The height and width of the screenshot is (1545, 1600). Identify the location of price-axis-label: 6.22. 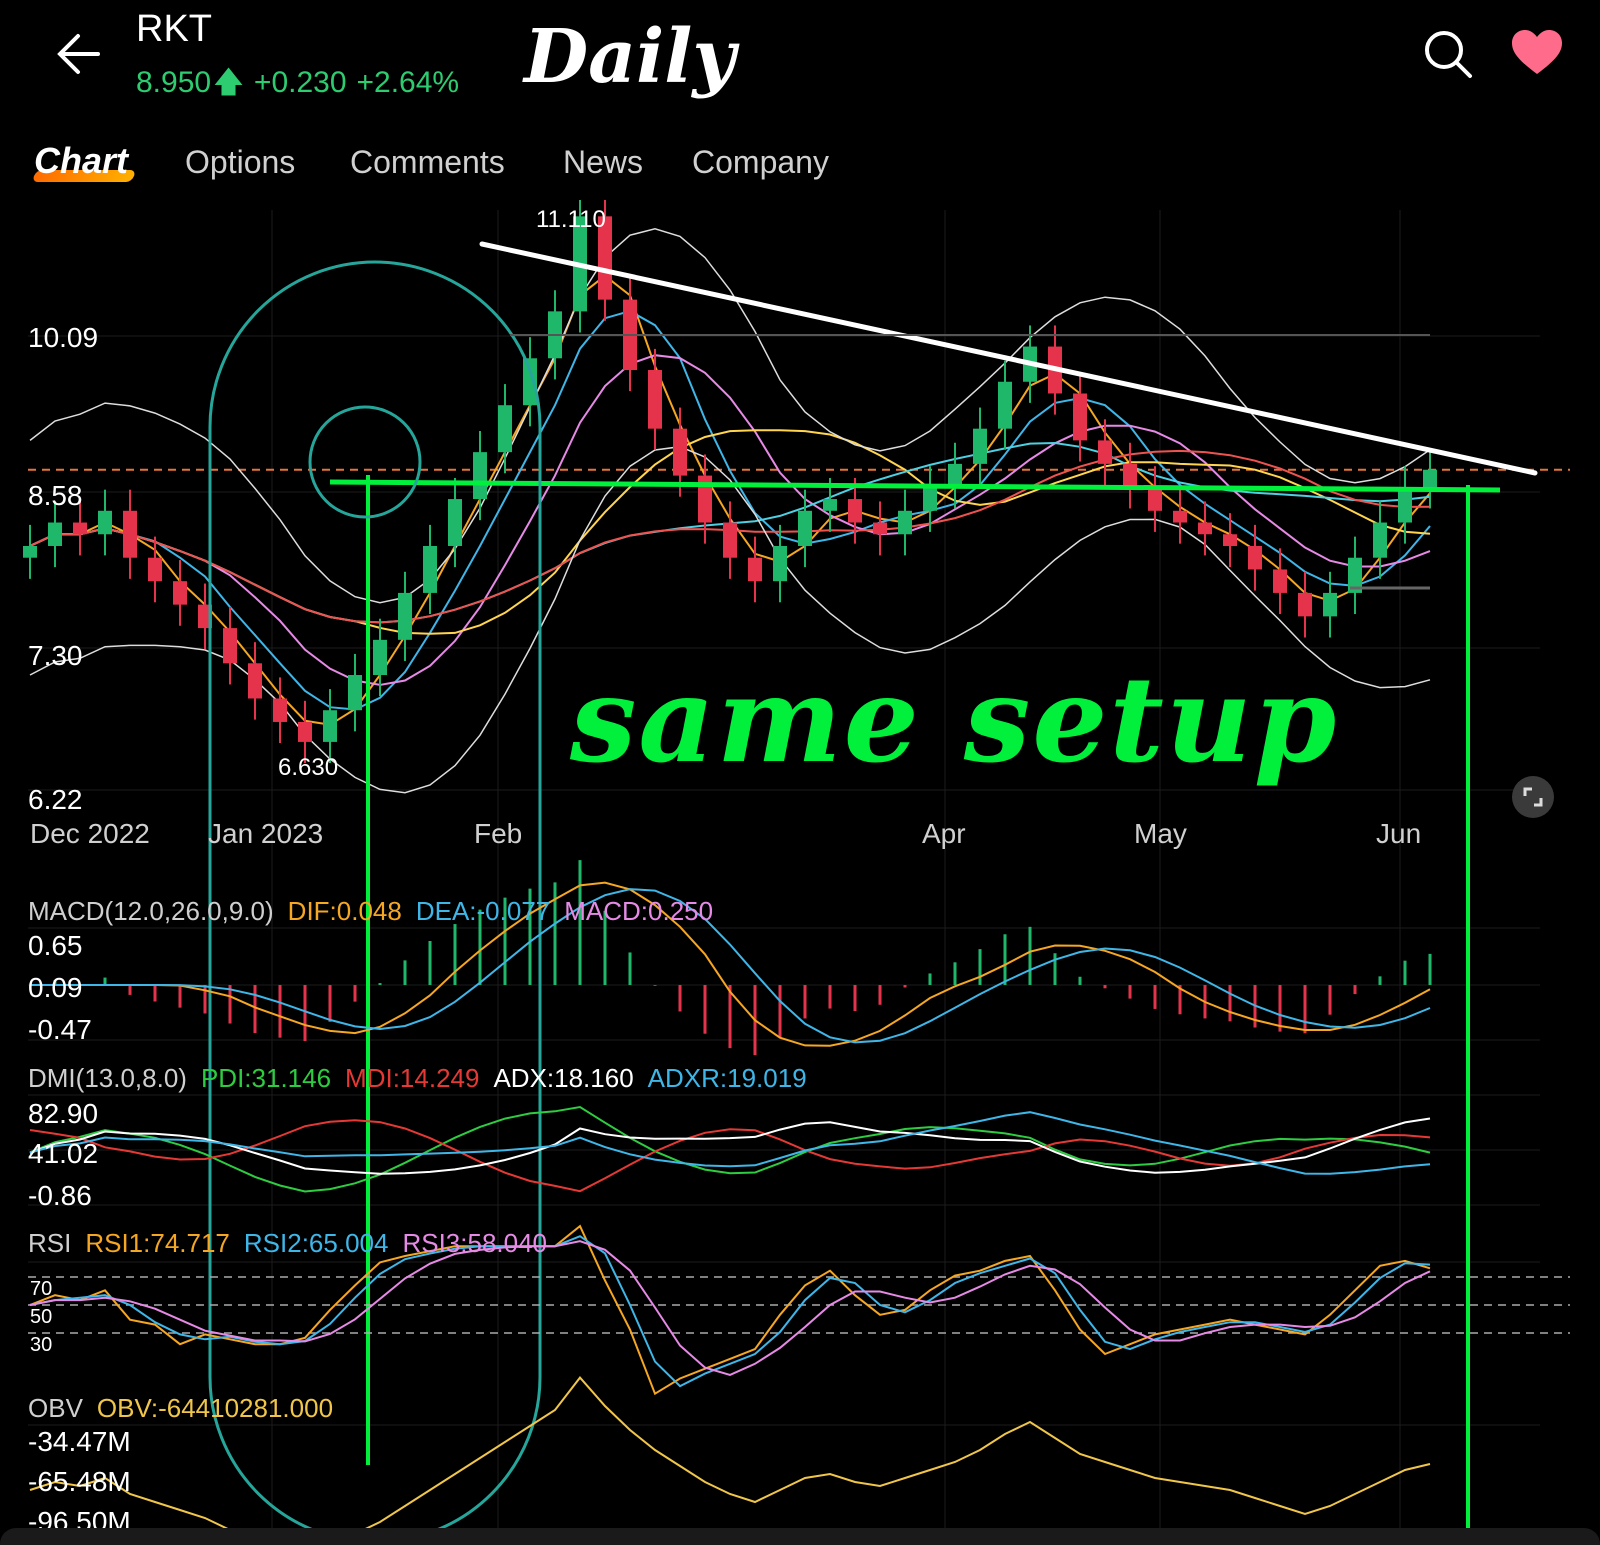
(55, 799).